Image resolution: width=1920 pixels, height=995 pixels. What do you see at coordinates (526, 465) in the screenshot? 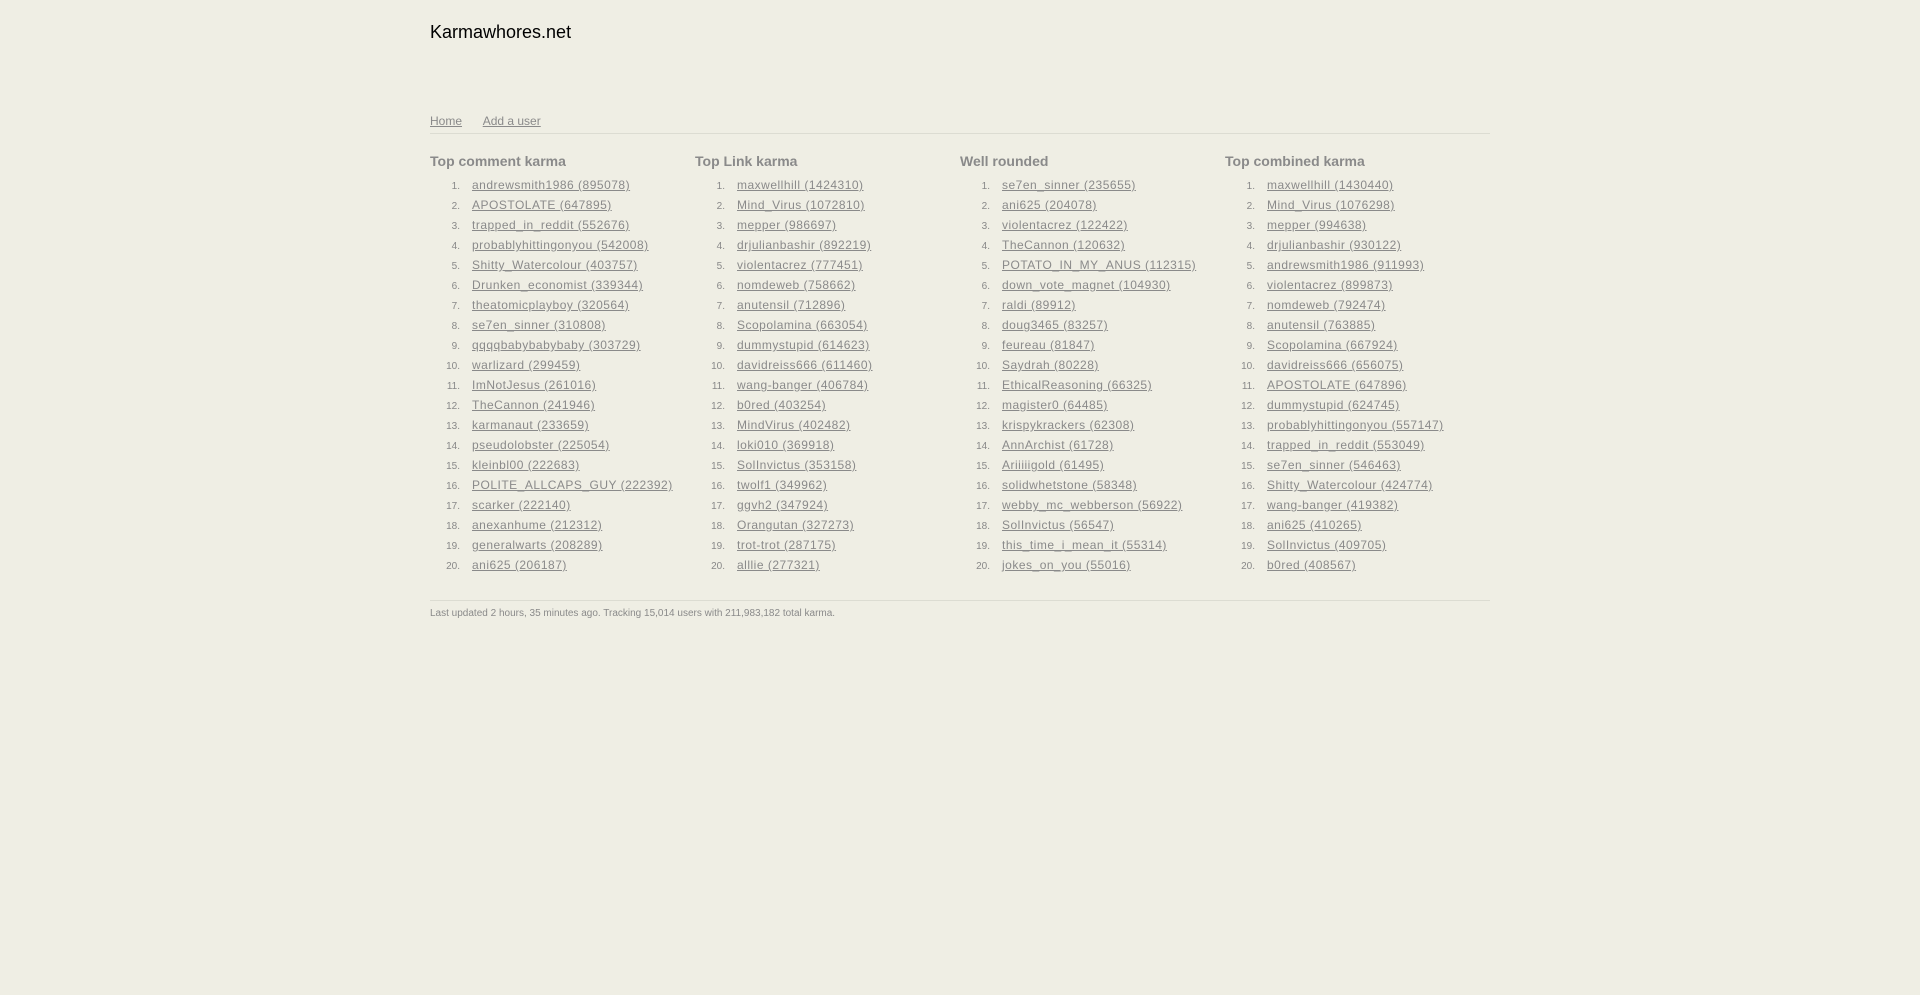
I see `user-link: kleinbl00 (222683)` at bounding box center [526, 465].